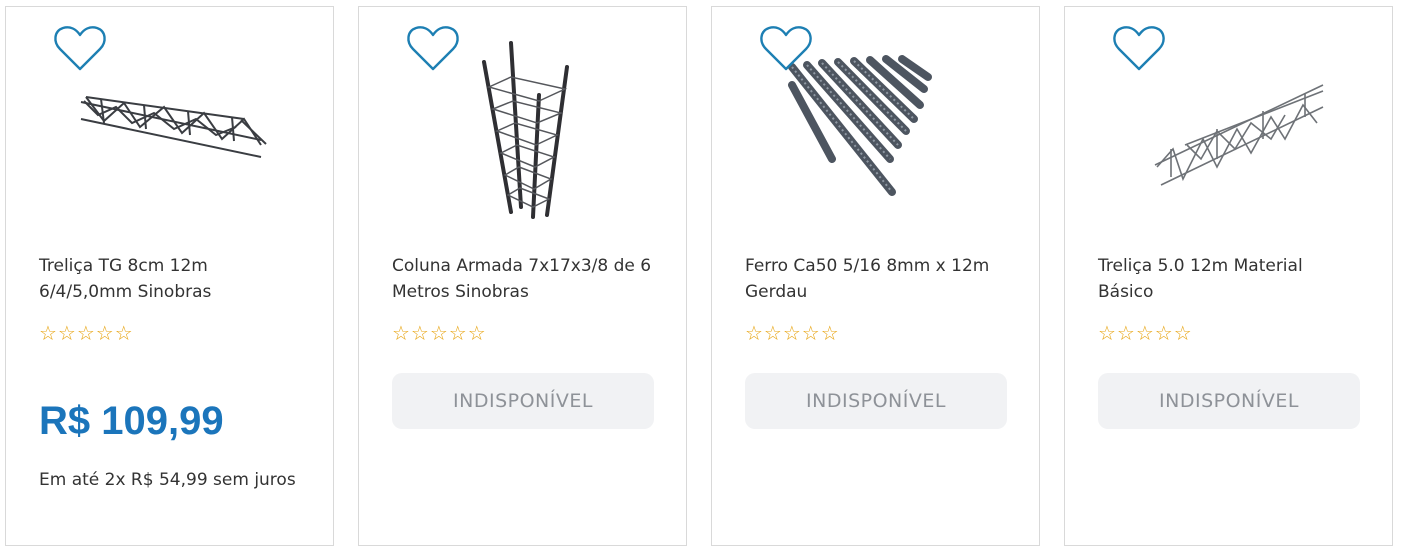  Describe the element at coordinates (875, 279) in the screenshot. I see `product-name-link: Ferro Ca50 5/16 8mm x 12m Gerdau` at that location.